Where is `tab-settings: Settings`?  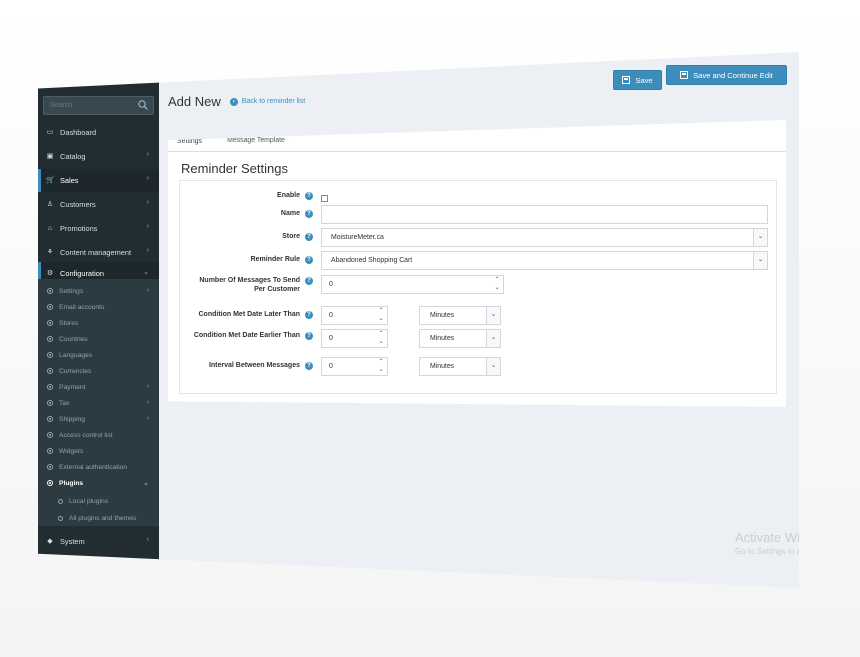
tab-settings: Settings is located at coordinates (189, 140).